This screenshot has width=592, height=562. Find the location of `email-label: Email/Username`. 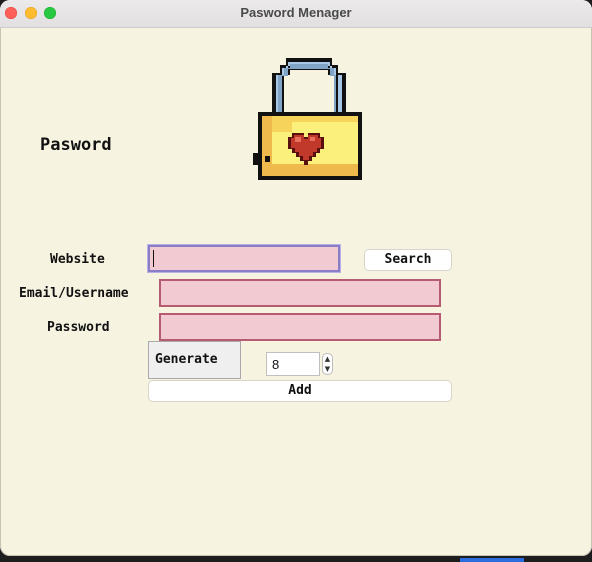

email-label: Email/Username is located at coordinates (74, 293).